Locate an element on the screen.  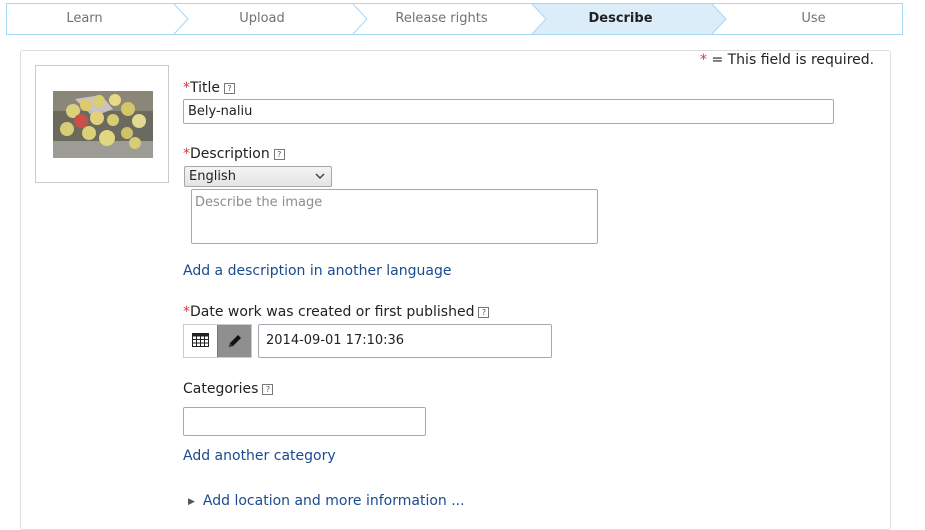
calendar-icon is located at coordinates (200, 340).